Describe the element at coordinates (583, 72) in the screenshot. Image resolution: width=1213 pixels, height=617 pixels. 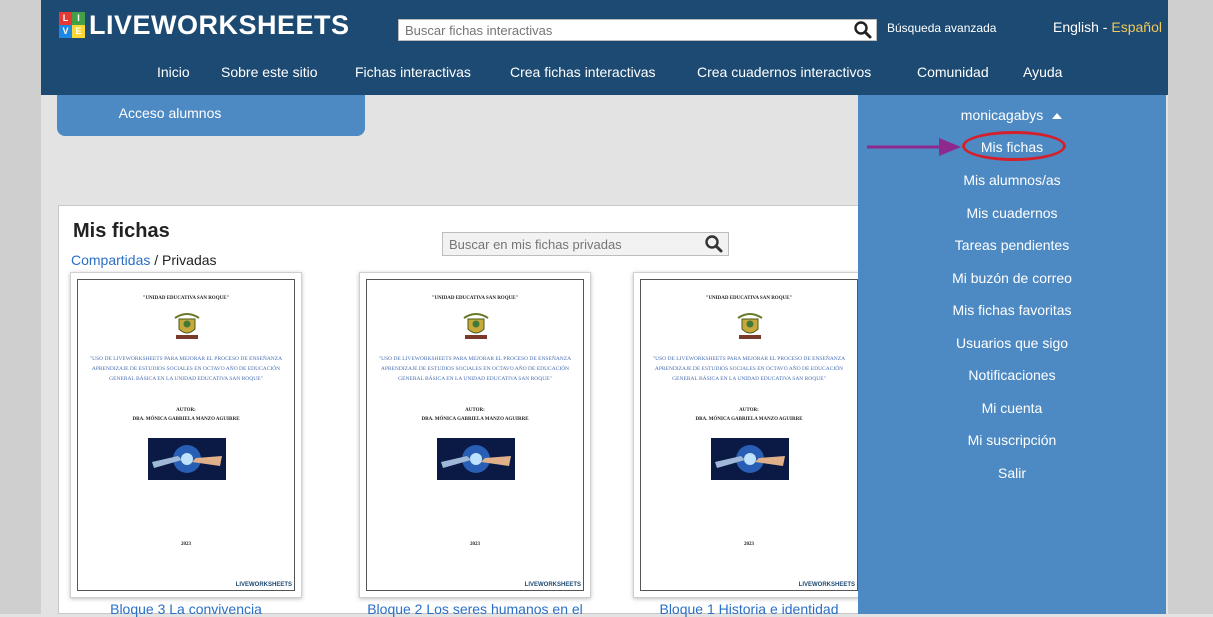
I see `nav-create-worksheets: Crea fichas interactivas` at that location.